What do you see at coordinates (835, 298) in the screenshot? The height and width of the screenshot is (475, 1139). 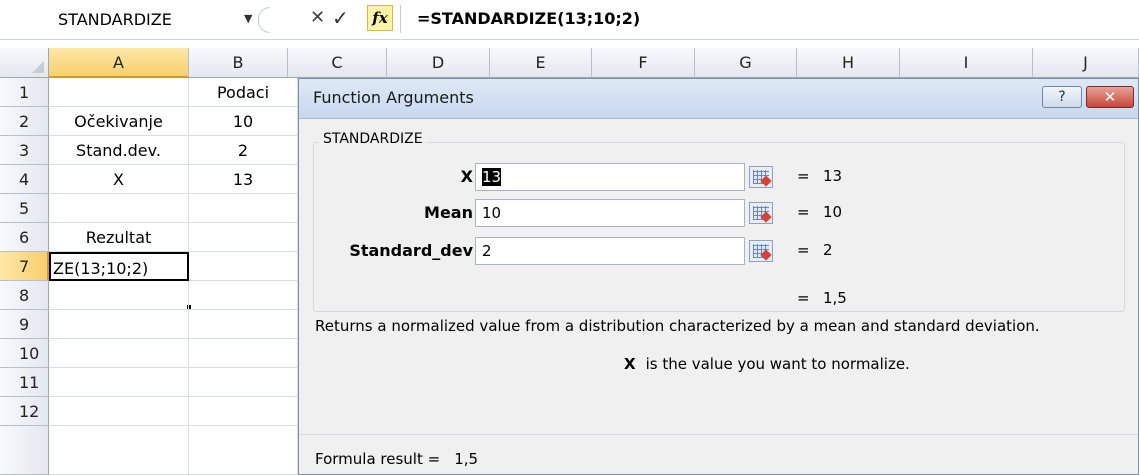 I see `function-result-value: 1,5` at bounding box center [835, 298].